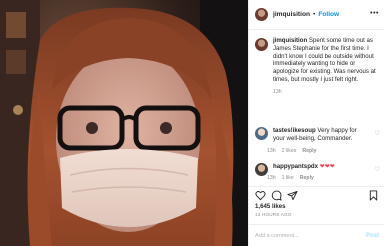 This screenshot has width=384, height=246. Describe the element at coordinates (316, 193) in the screenshot. I see `action-bar` at that location.